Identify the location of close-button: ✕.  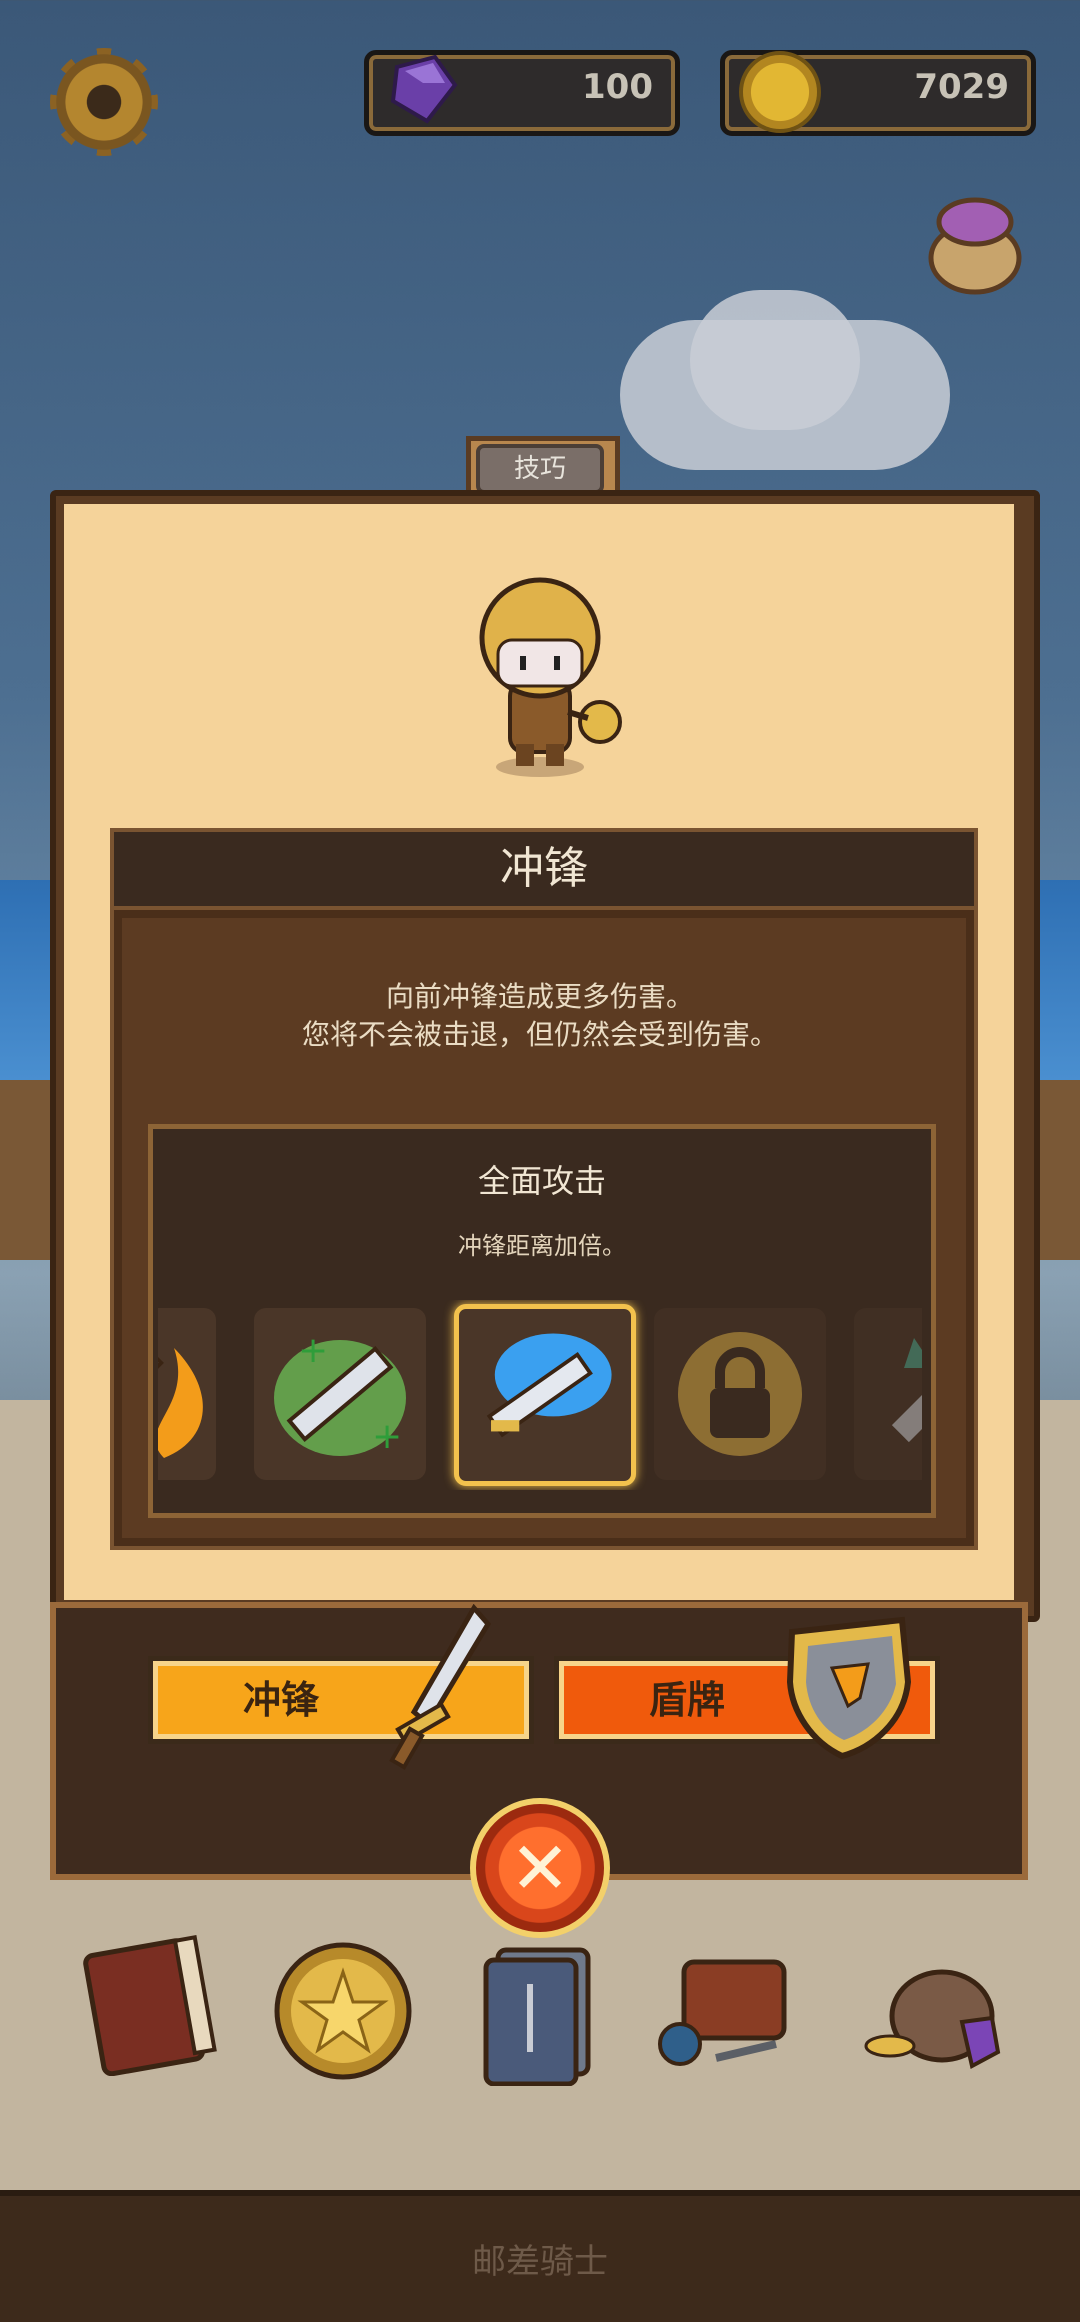
(540, 1868).